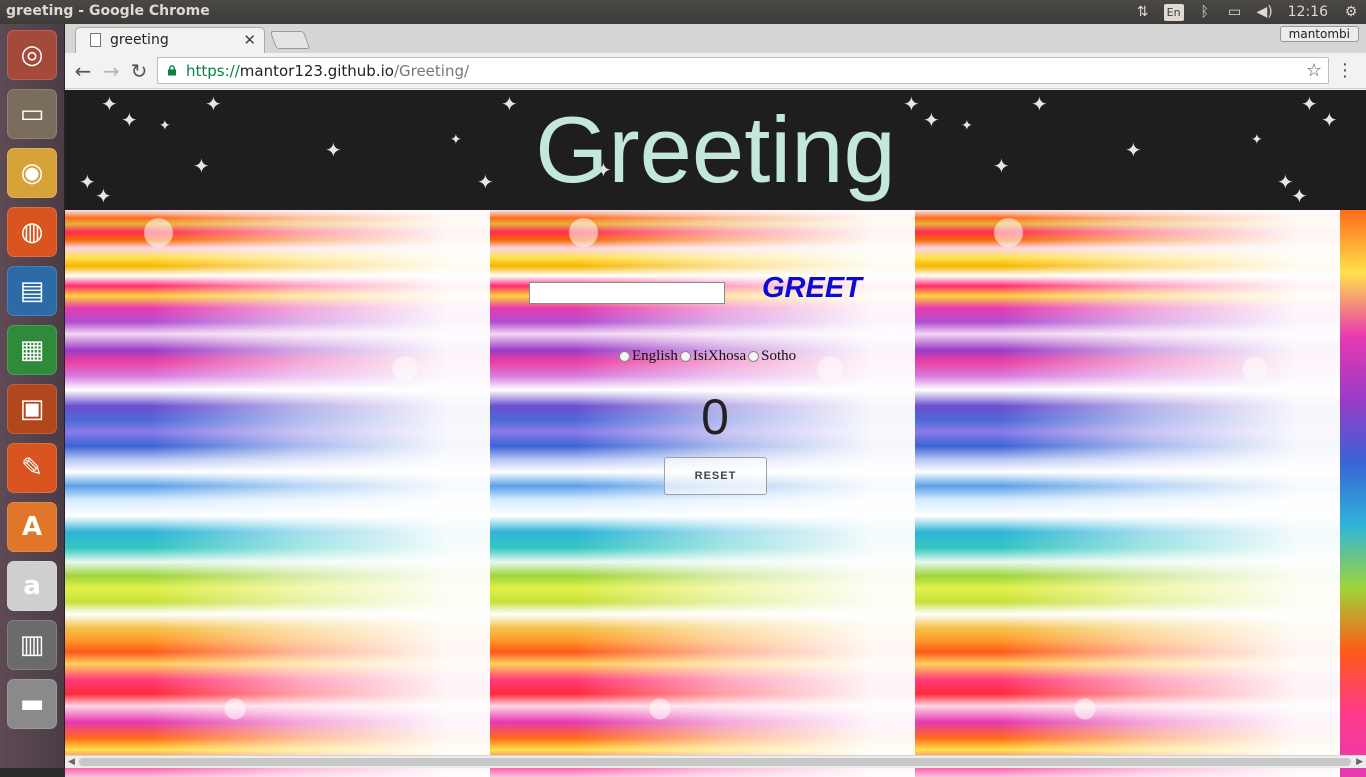  I want to click on clock: 12:16, so click(1308, 12).